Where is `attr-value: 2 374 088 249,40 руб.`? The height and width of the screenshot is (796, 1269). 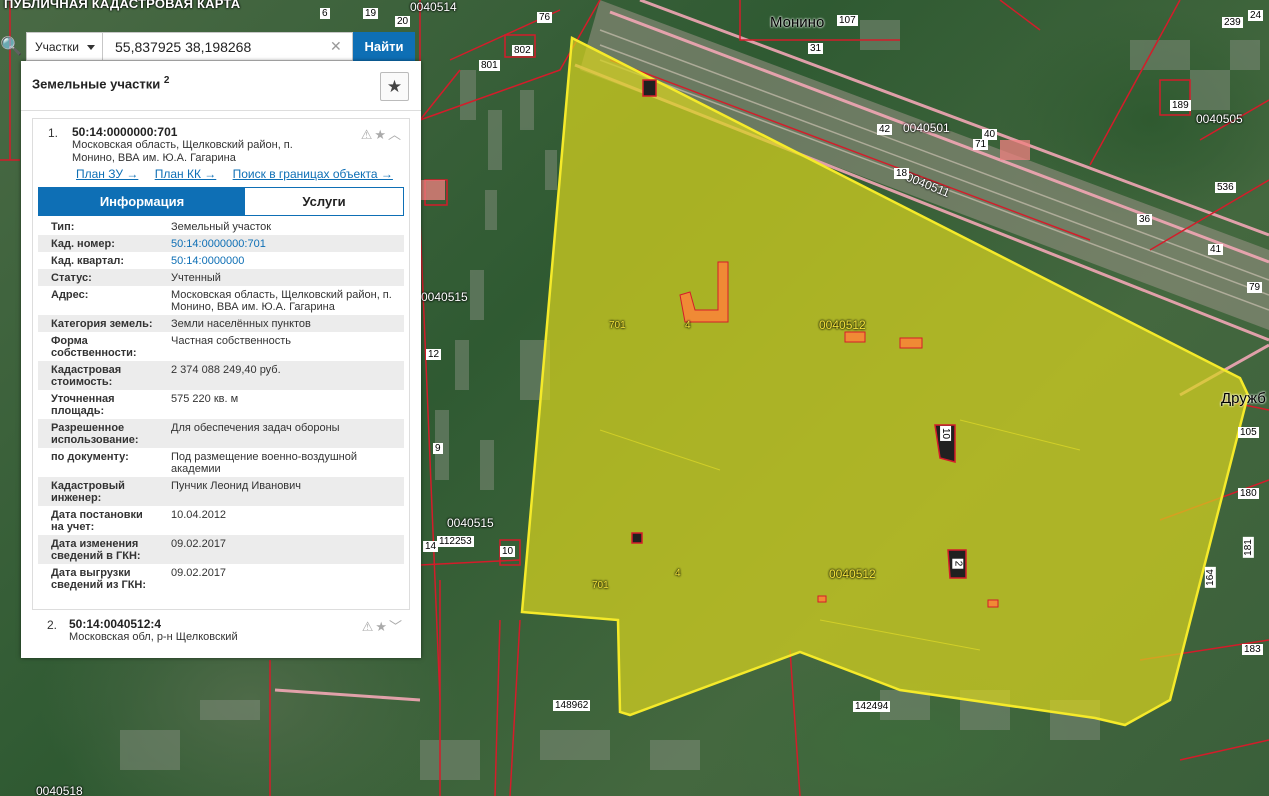 attr-value: 2 374 088 249,40 руб. is located at coordinates (226, 370).